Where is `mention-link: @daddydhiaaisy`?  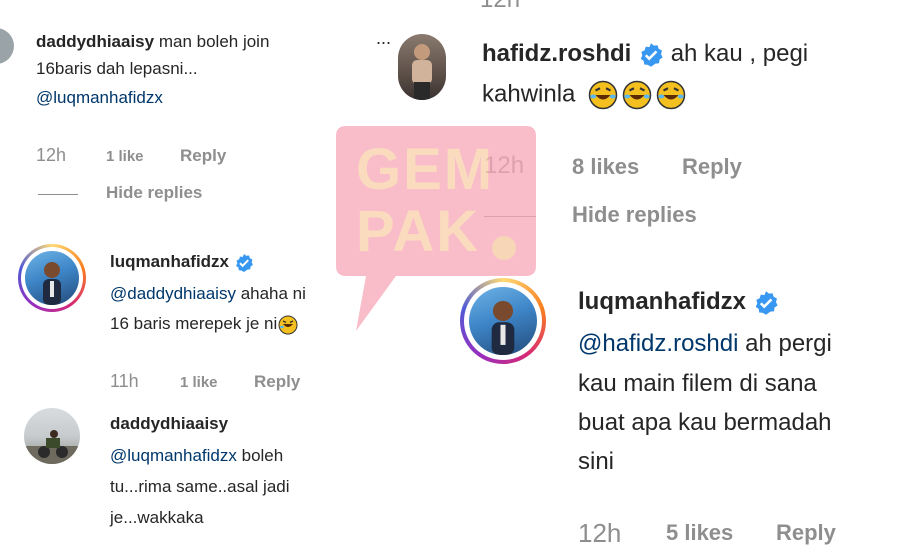
mention-link: @daddydhiaaisy is located at coordinates (173, 293).